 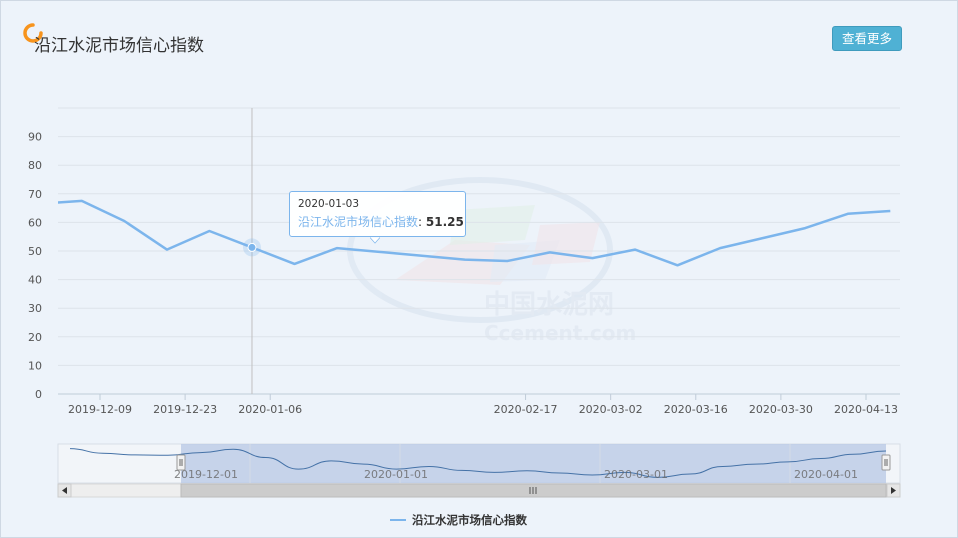 I want to click on hover-point, so click(x=252, y=247).